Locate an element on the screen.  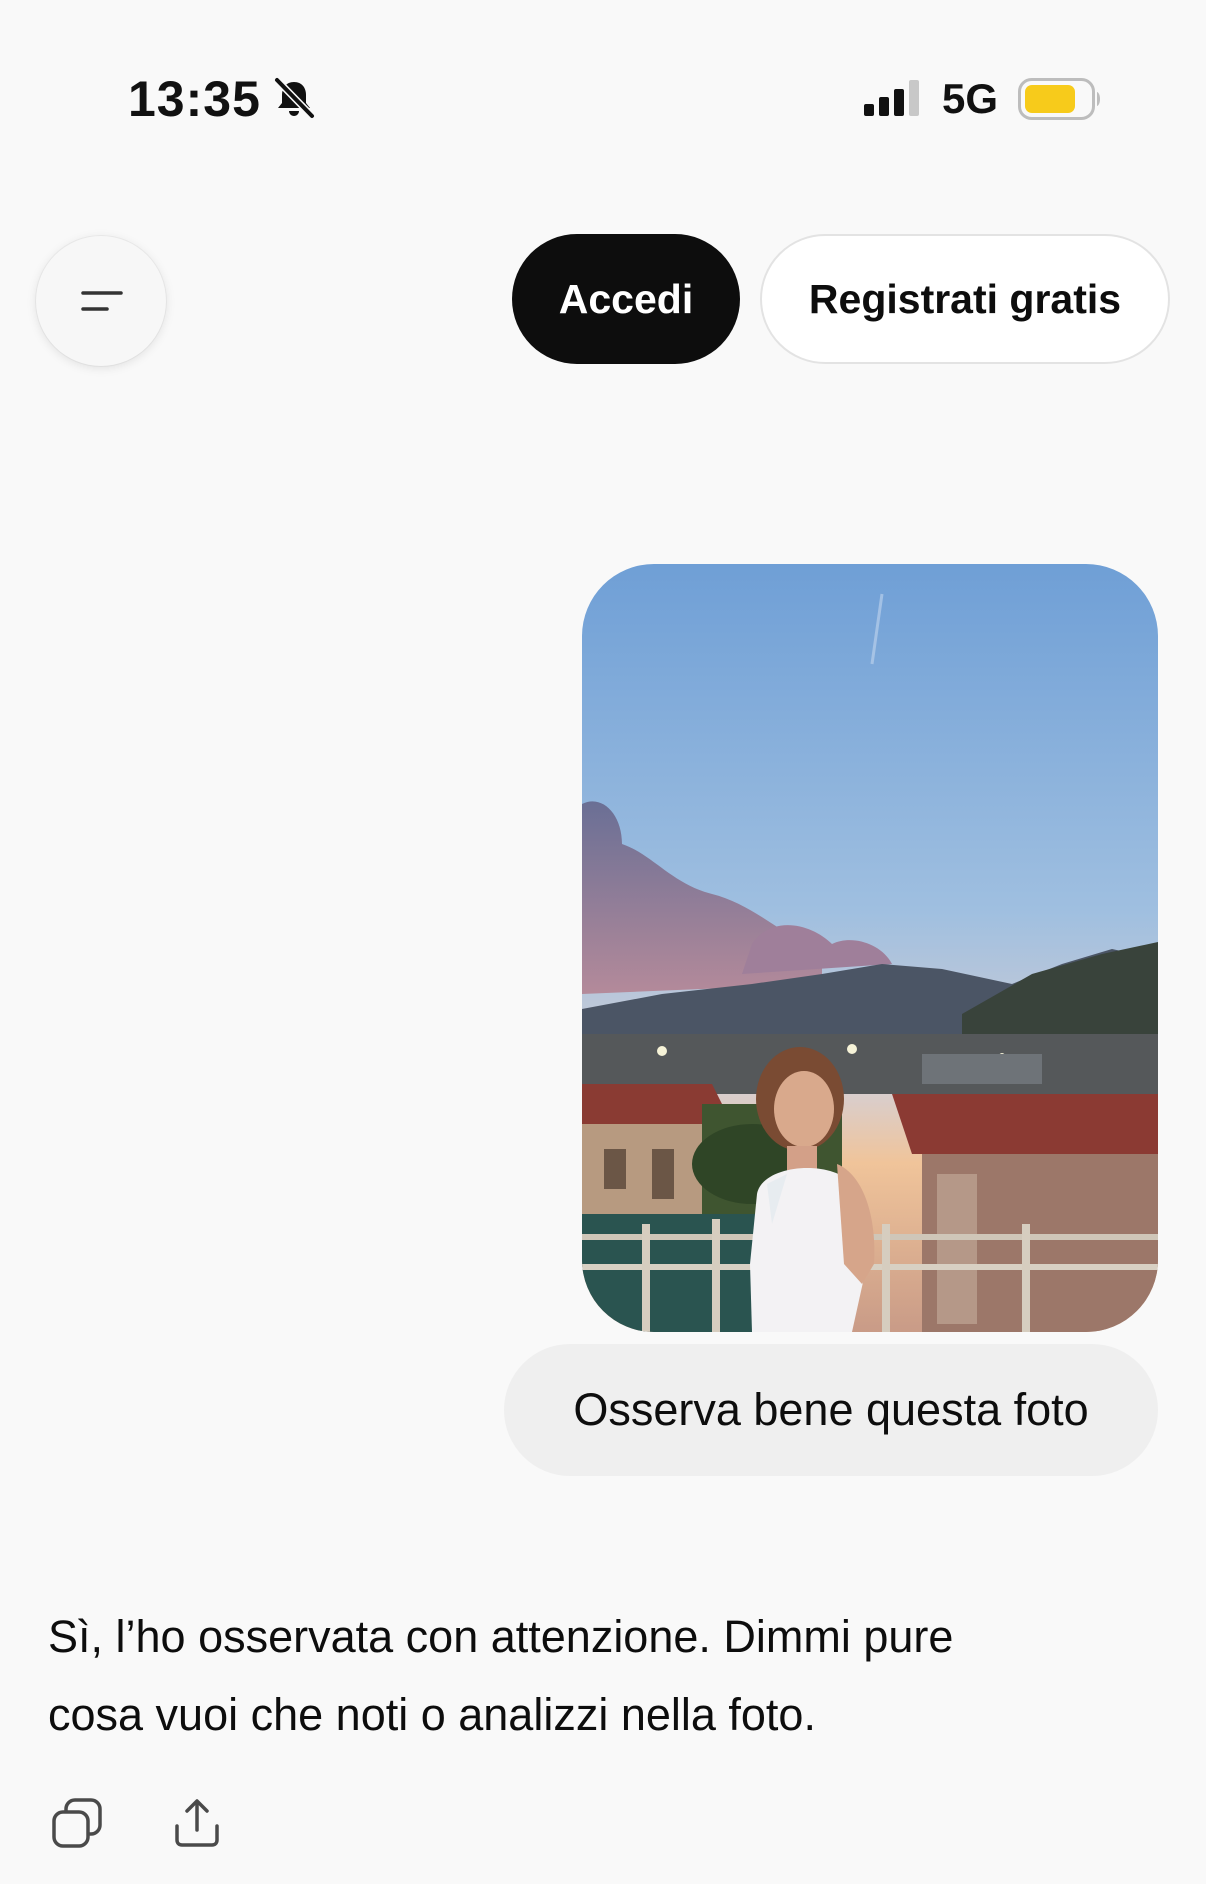
cellular-signal-icon is located at coordinates (891, 98).